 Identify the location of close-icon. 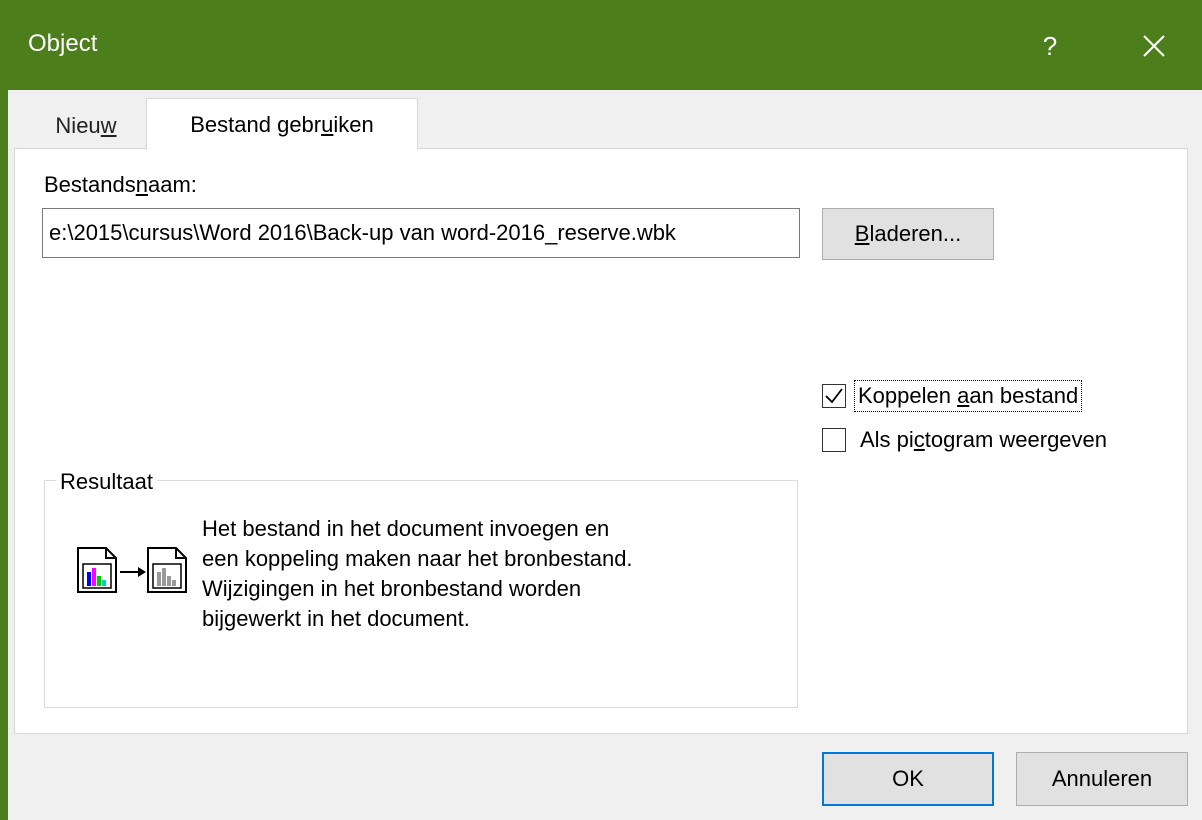
(1154, 46).